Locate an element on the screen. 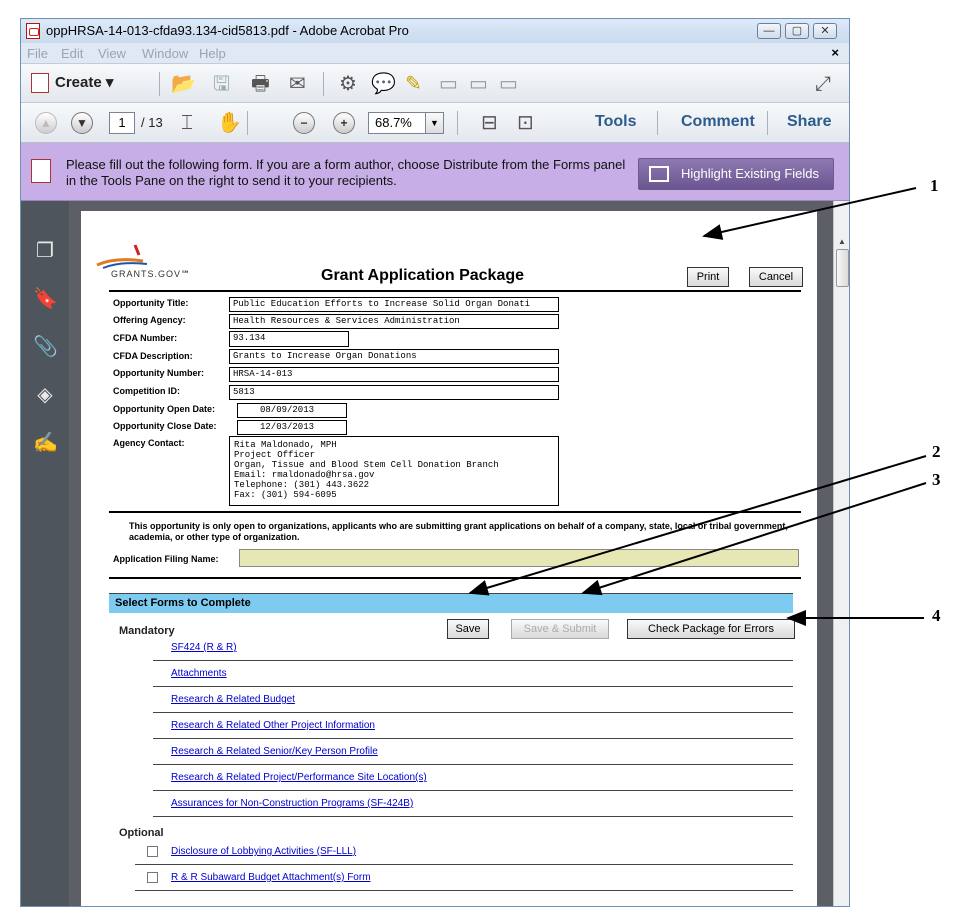 Image resolution: width=955 pixels, height=907 pixels. callout-number-4: 4 is located at coordinates (936, 615).